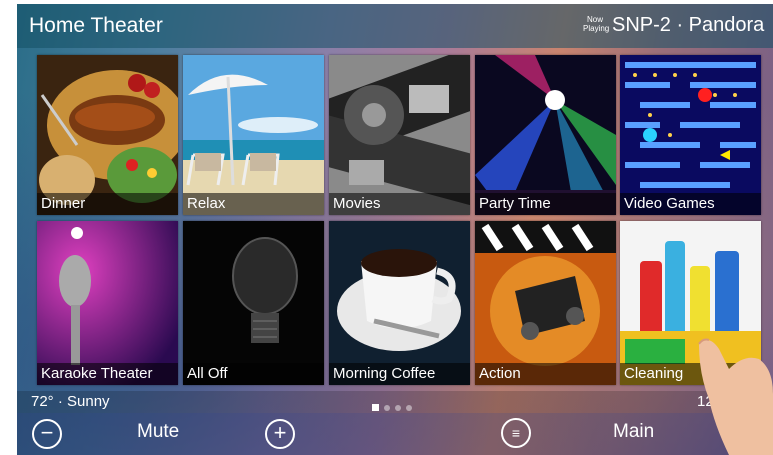 This screenshot has height=455, width=773. Describe the element at coordinates (399, 204) in the screenshot. I see `tile-label: Movies` at that location.